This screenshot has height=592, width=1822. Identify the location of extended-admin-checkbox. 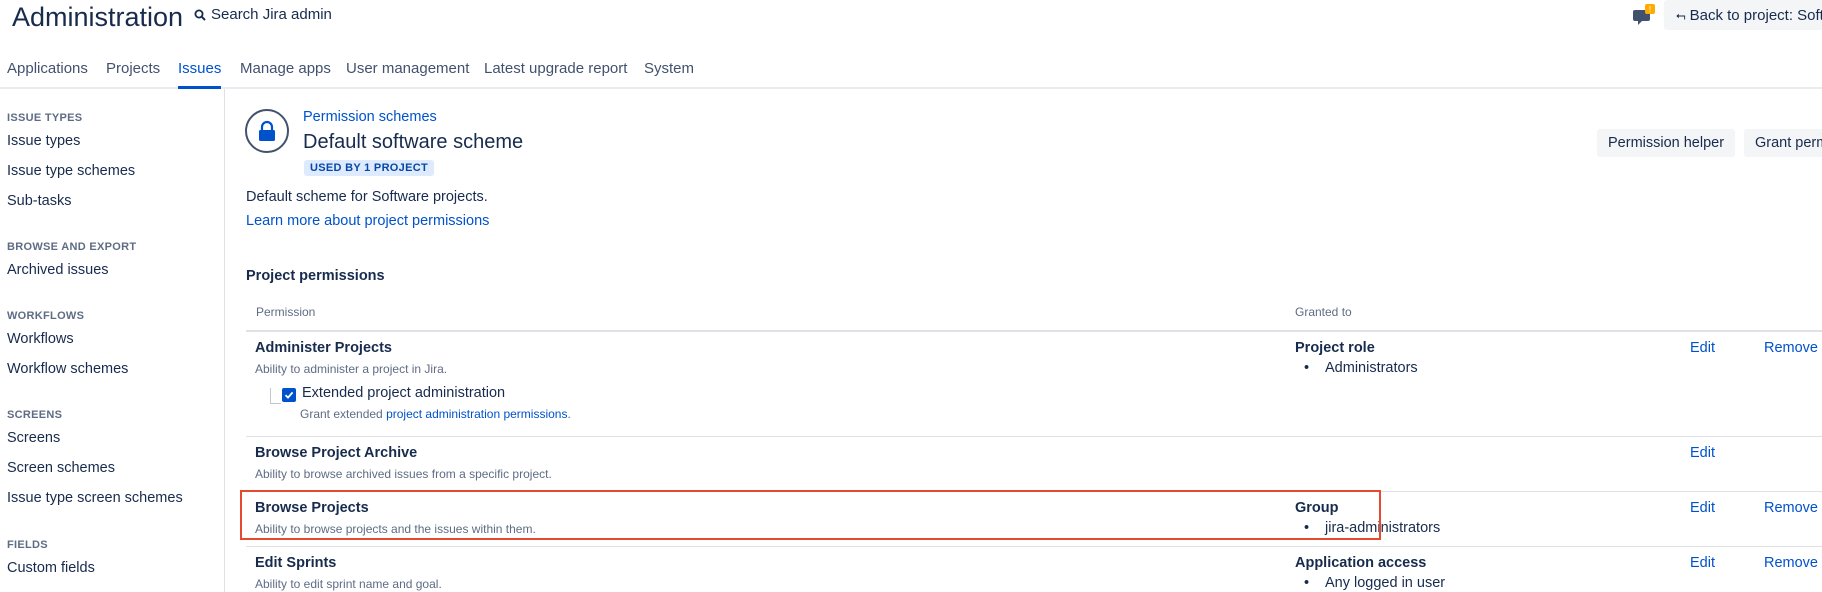
(289, 395).